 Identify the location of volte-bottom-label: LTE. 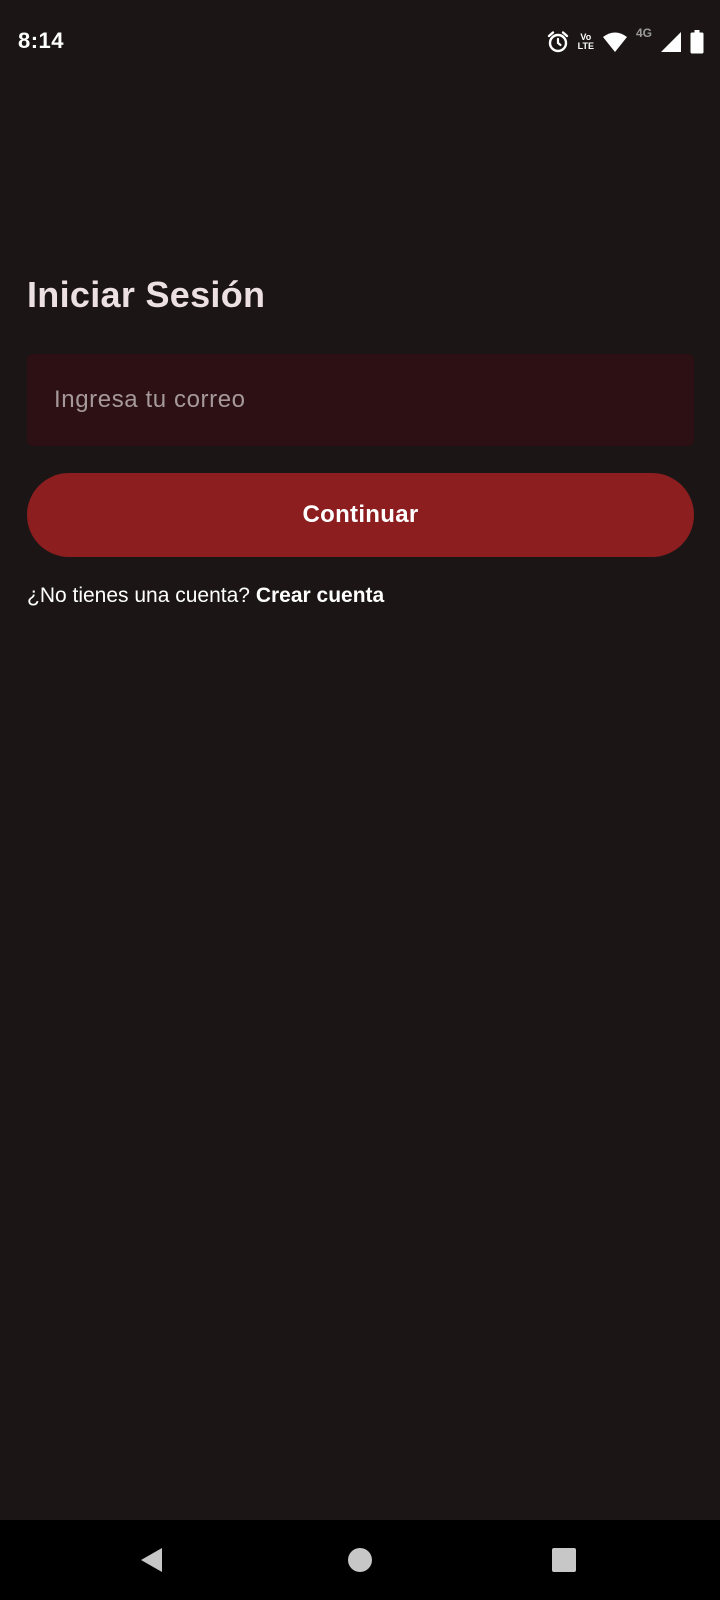
(585, 46).